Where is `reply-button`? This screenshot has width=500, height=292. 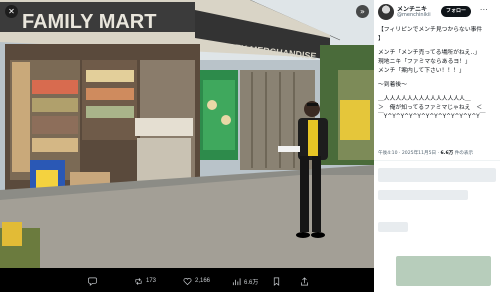
reply-button is located at coordinates (94, 281).